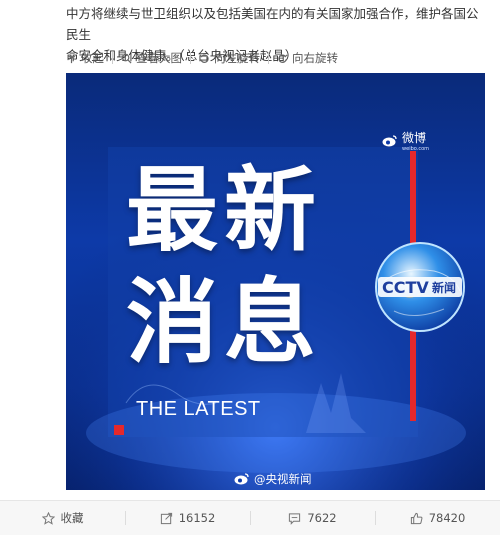 This screenshot has height=535, width=500. Describe the element at coordinates (72, 518) in the screenshot. I see `favorite-label: 收藏` at that location.